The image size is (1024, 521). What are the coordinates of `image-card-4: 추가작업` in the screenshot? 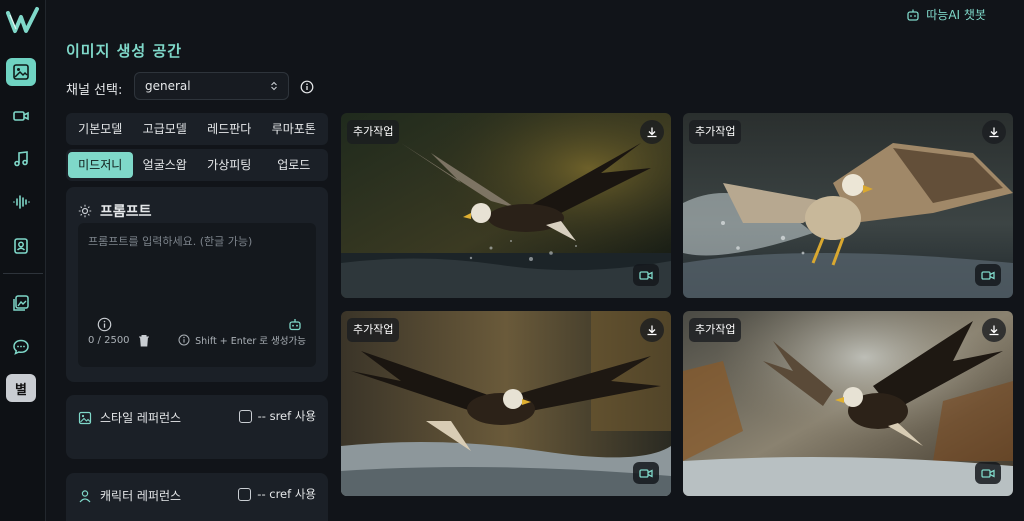 It's located at (848, 403).